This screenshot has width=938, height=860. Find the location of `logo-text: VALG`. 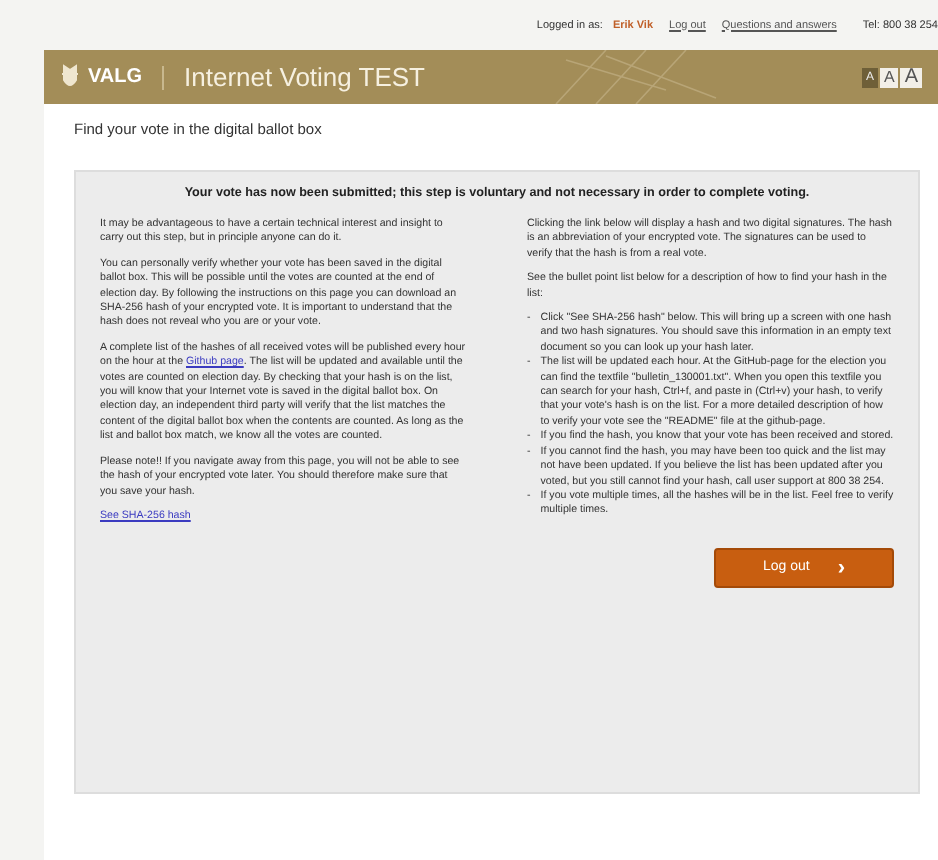

logo-text: VALG is located at coordinates (115, 77).